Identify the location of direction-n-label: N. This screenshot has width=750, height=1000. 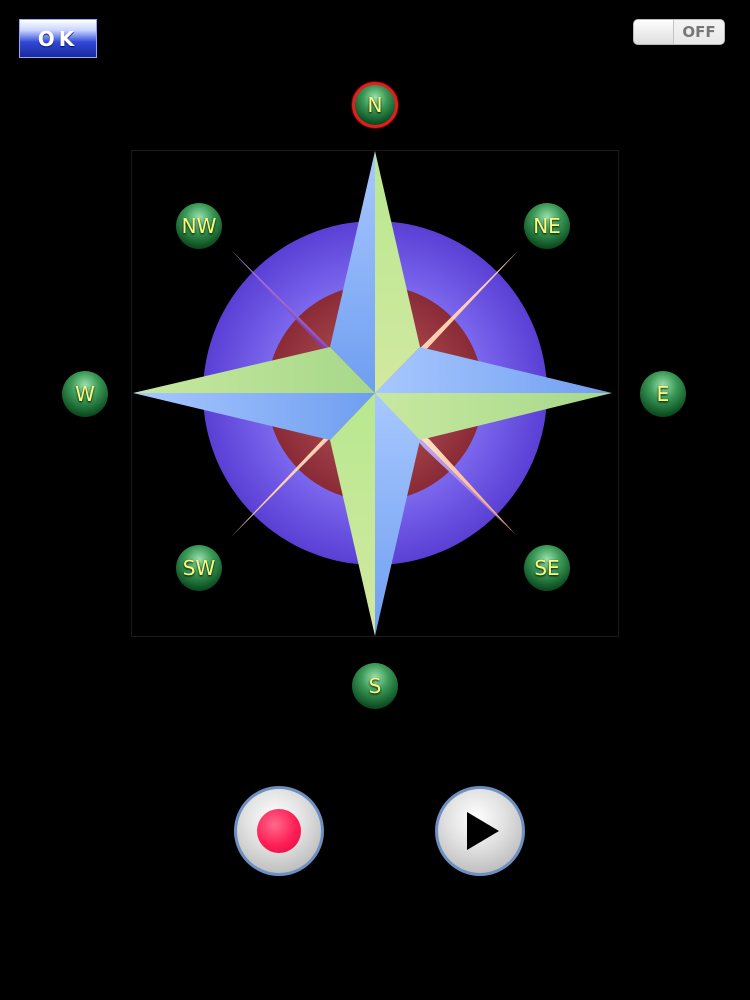
(375, 105).